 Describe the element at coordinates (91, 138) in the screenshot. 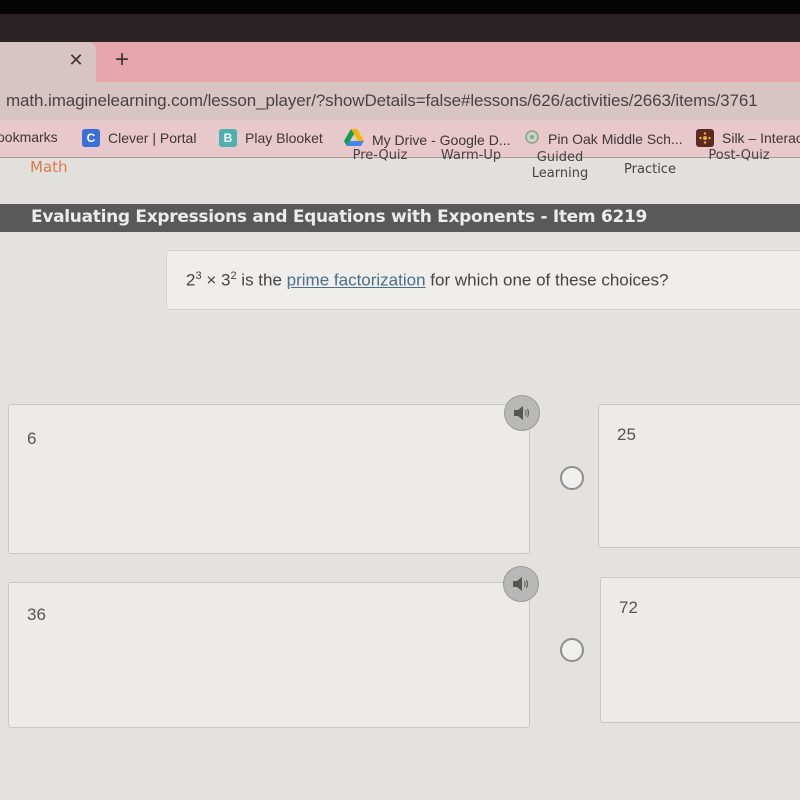

I see `clever-icon: C` at that location.